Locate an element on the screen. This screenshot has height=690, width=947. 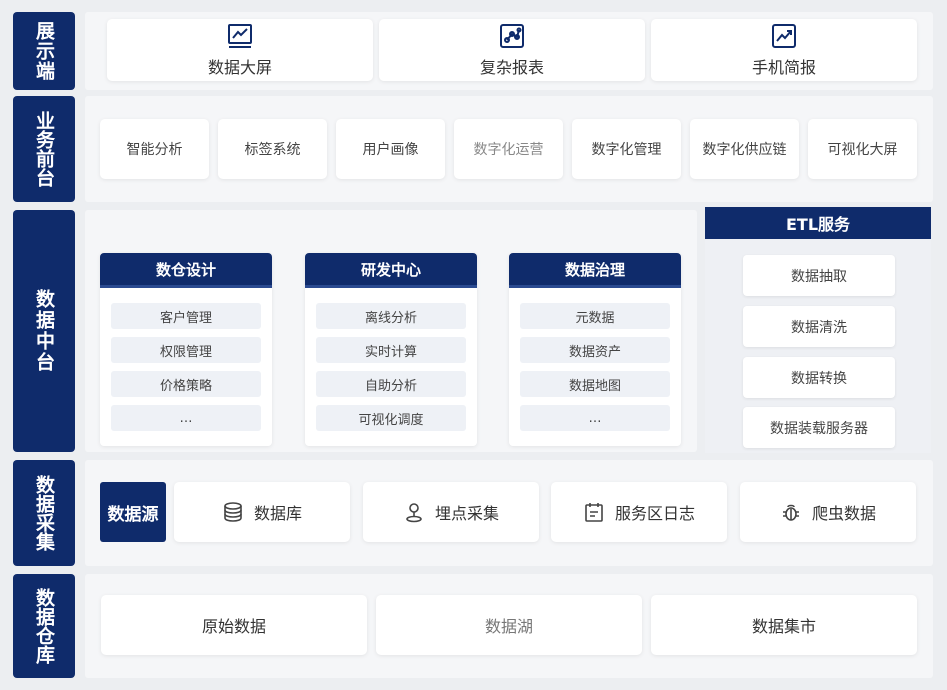
calendar-log-icon is located at coordinates (594, 512).